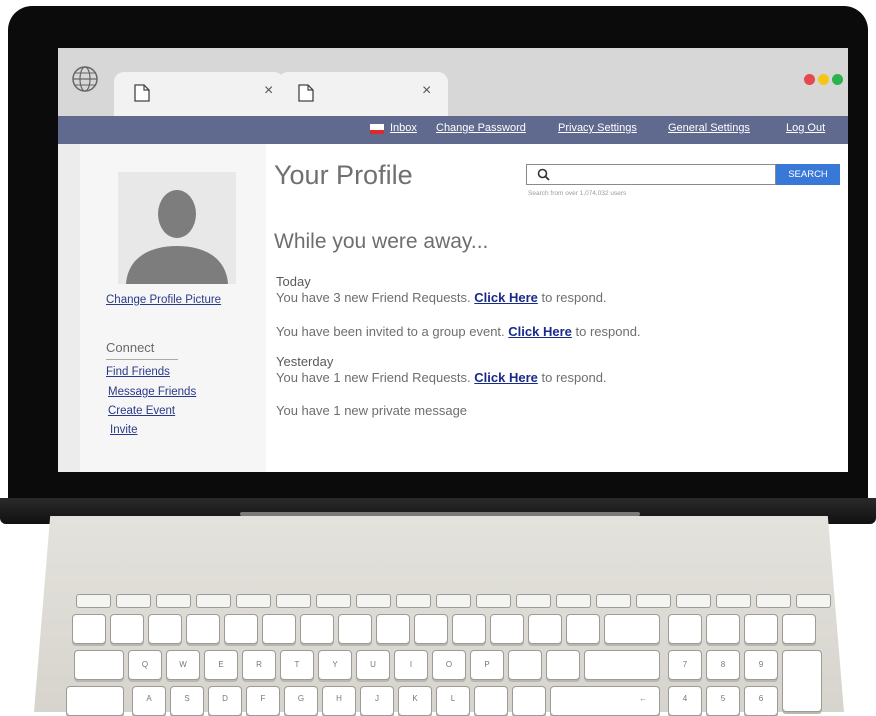 This screenshot has width=876, height=716. What do you see at coordinates (377, 129) in the screenshot?
I see `inbox-icon` at bounding box center [377, 129].